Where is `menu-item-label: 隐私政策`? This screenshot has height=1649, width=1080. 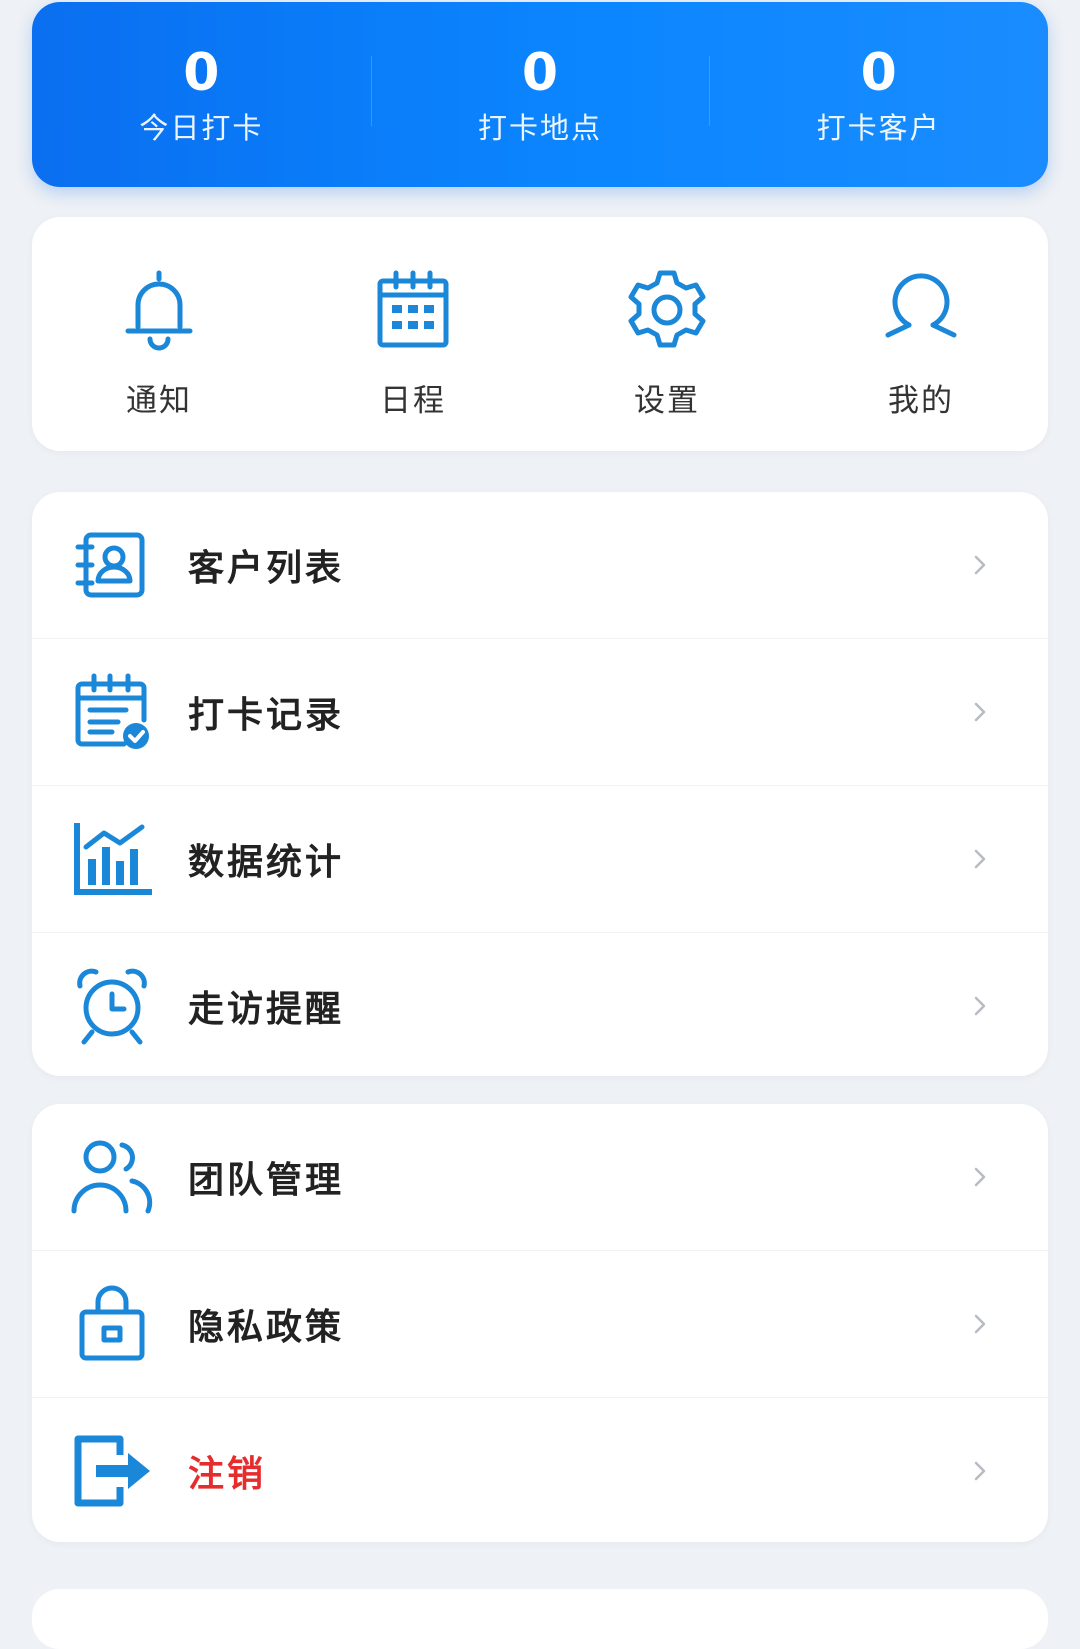 menu-item-label: 隐私政策 is located at coordinates (266, 1327).